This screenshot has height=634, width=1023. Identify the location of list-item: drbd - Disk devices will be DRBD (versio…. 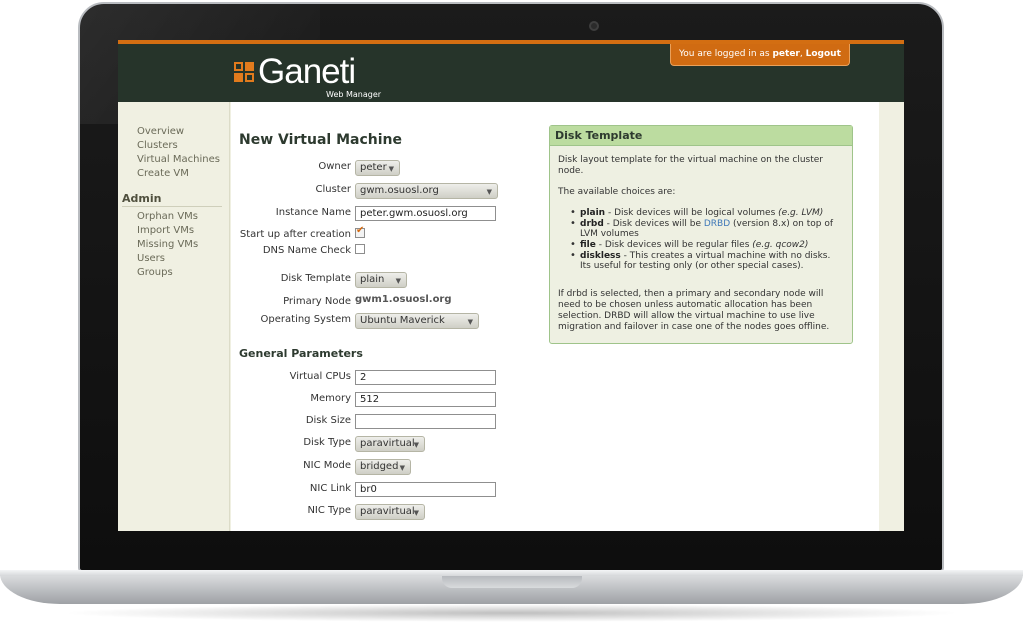
(706, 229).